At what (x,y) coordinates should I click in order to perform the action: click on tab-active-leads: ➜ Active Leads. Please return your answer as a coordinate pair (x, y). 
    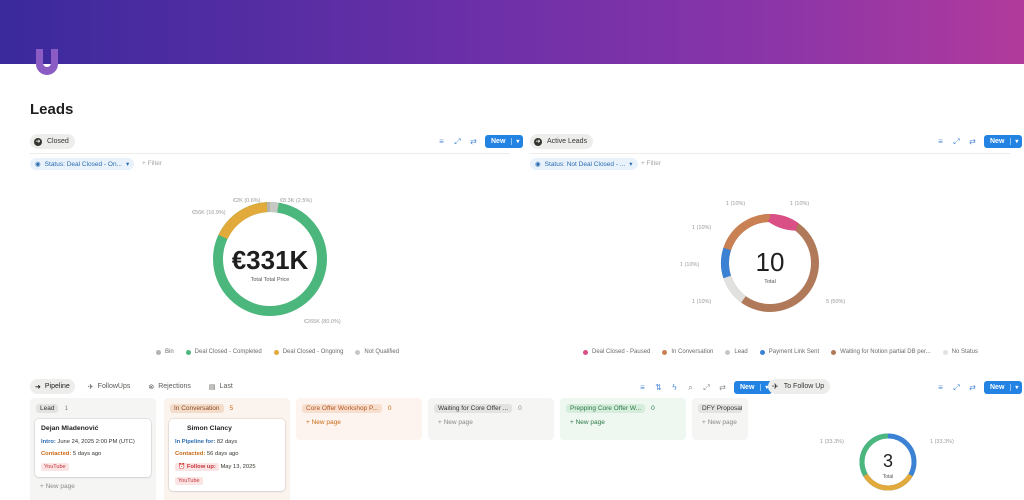
    Looking at the image, I should click on (562, 141).